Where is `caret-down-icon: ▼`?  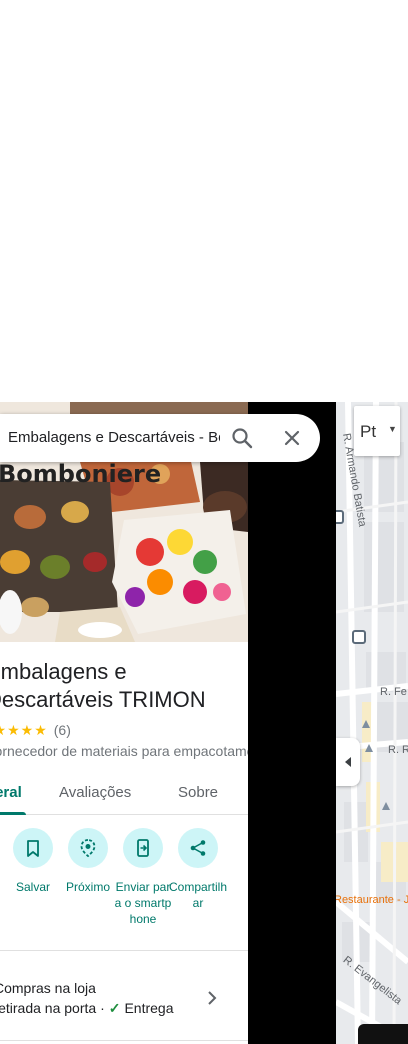
caret-down-icon: ▼ is located at coordinates (392, 429).